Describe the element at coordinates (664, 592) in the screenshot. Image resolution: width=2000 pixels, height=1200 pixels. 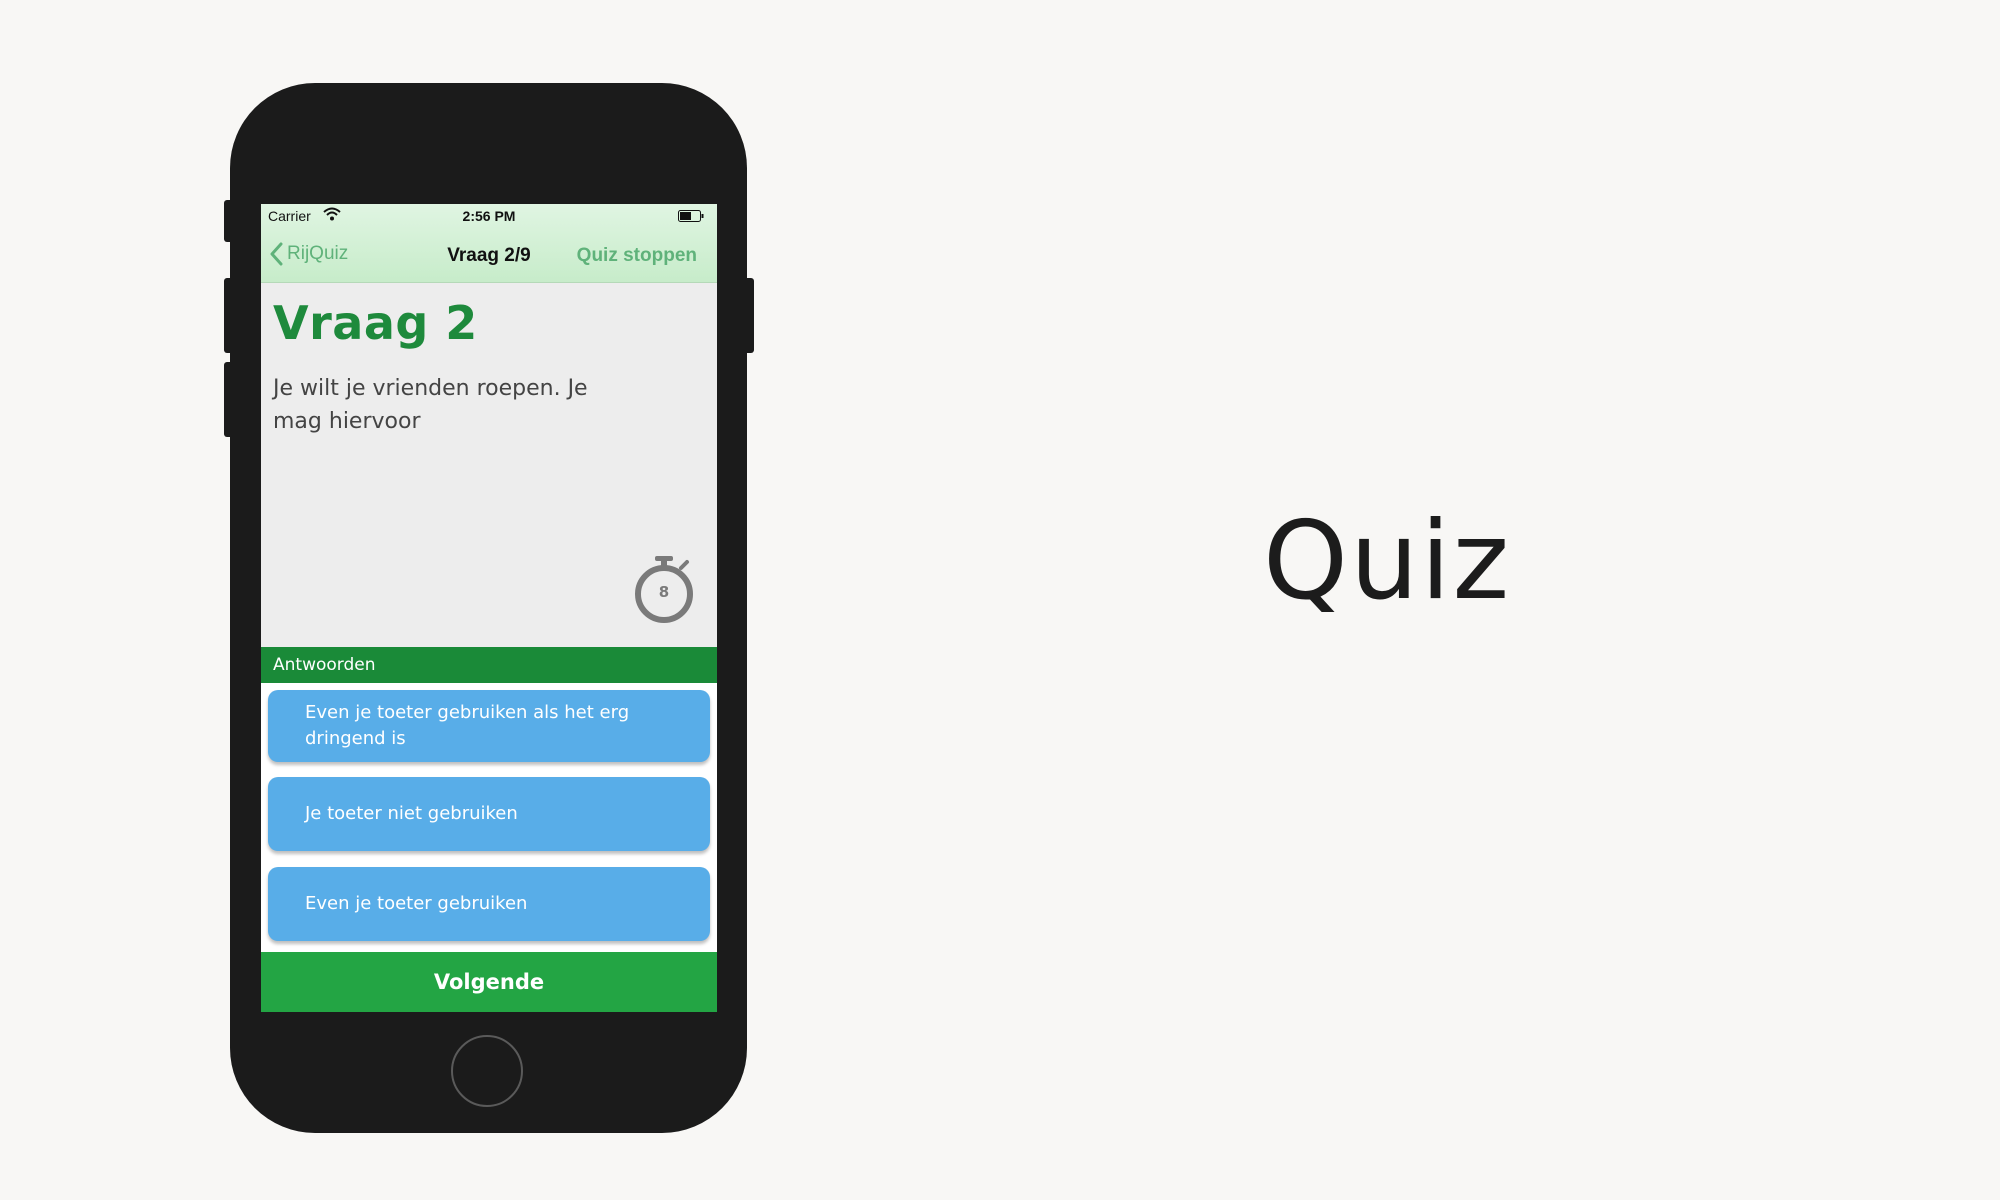
I see `timer-value: 8` at that location.